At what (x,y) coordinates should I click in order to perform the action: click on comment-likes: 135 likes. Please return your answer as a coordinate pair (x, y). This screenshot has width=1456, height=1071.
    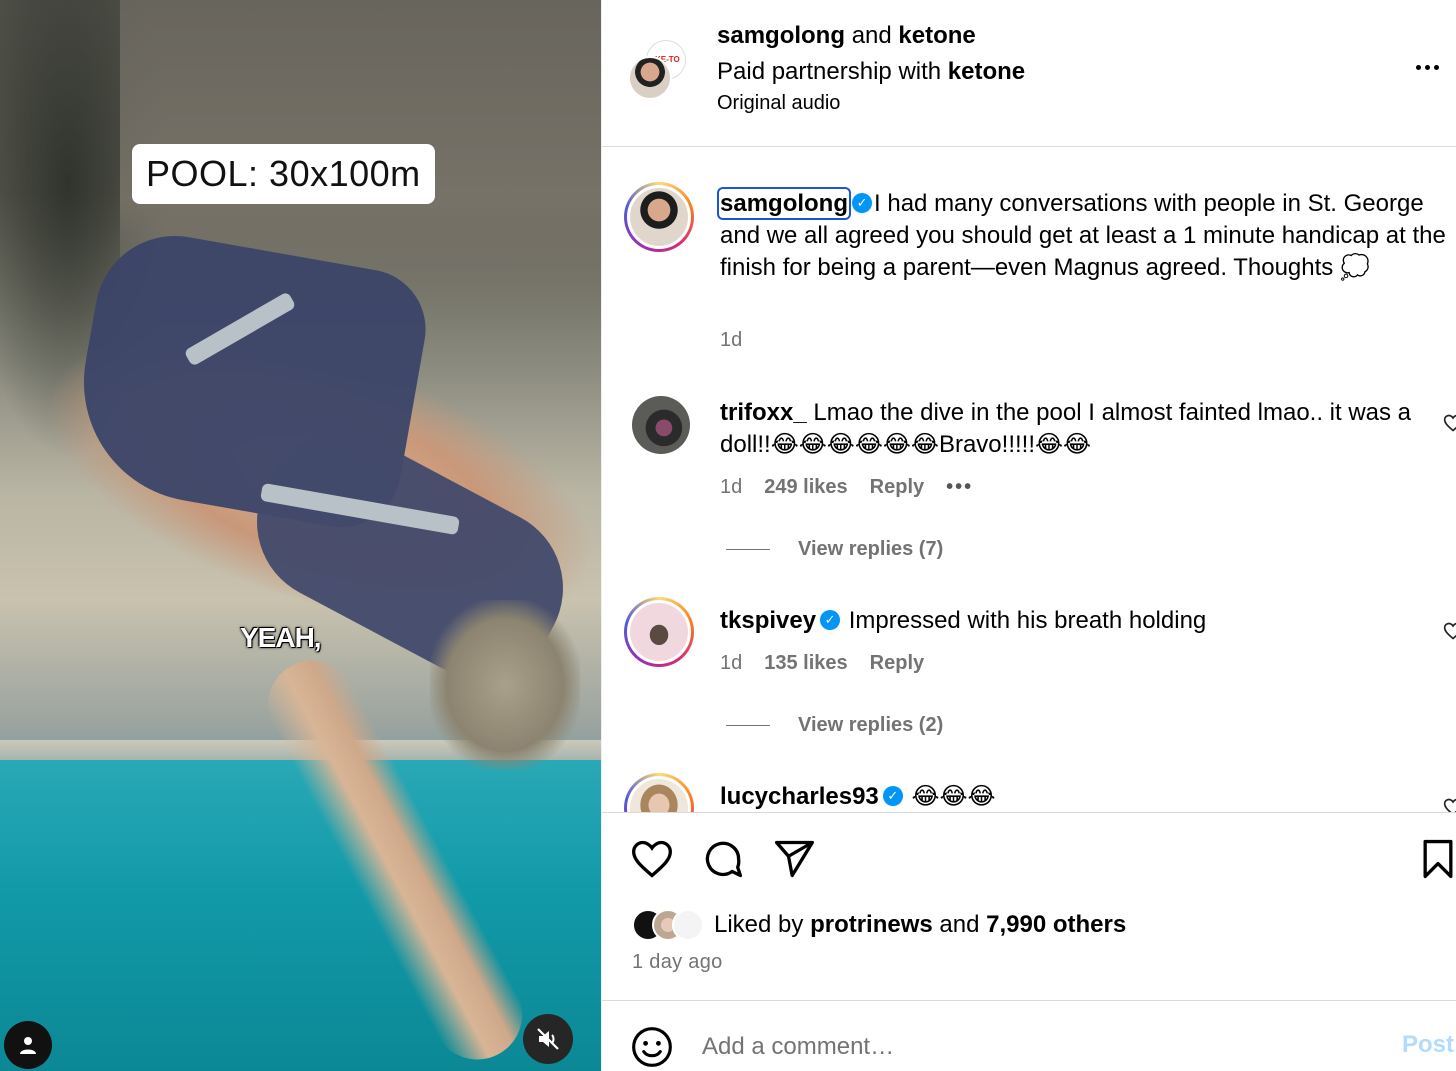
    Looking at the image, I should click on (805, 663).